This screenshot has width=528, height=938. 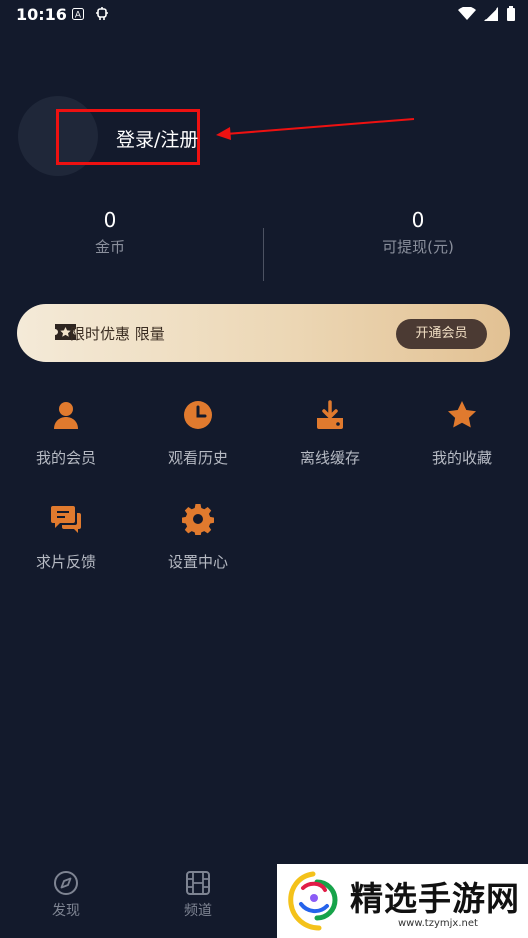 What do you see at coordinates (66, 433) in the screenshot?
I see `menu-item-membership: 我的会员` at bounding box center [66, 433].